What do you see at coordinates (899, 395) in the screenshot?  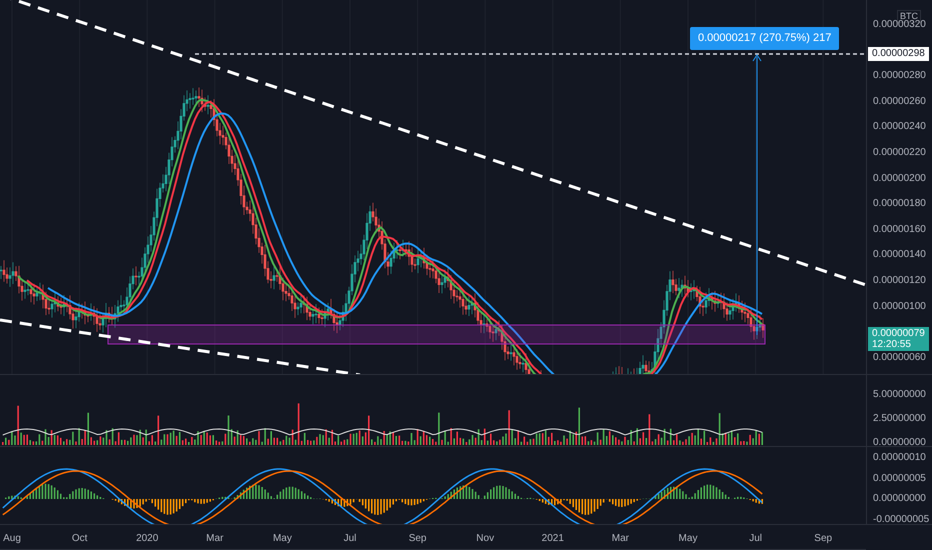 I see `volume-label: 5.00000000` at bounding box center [899, 395].